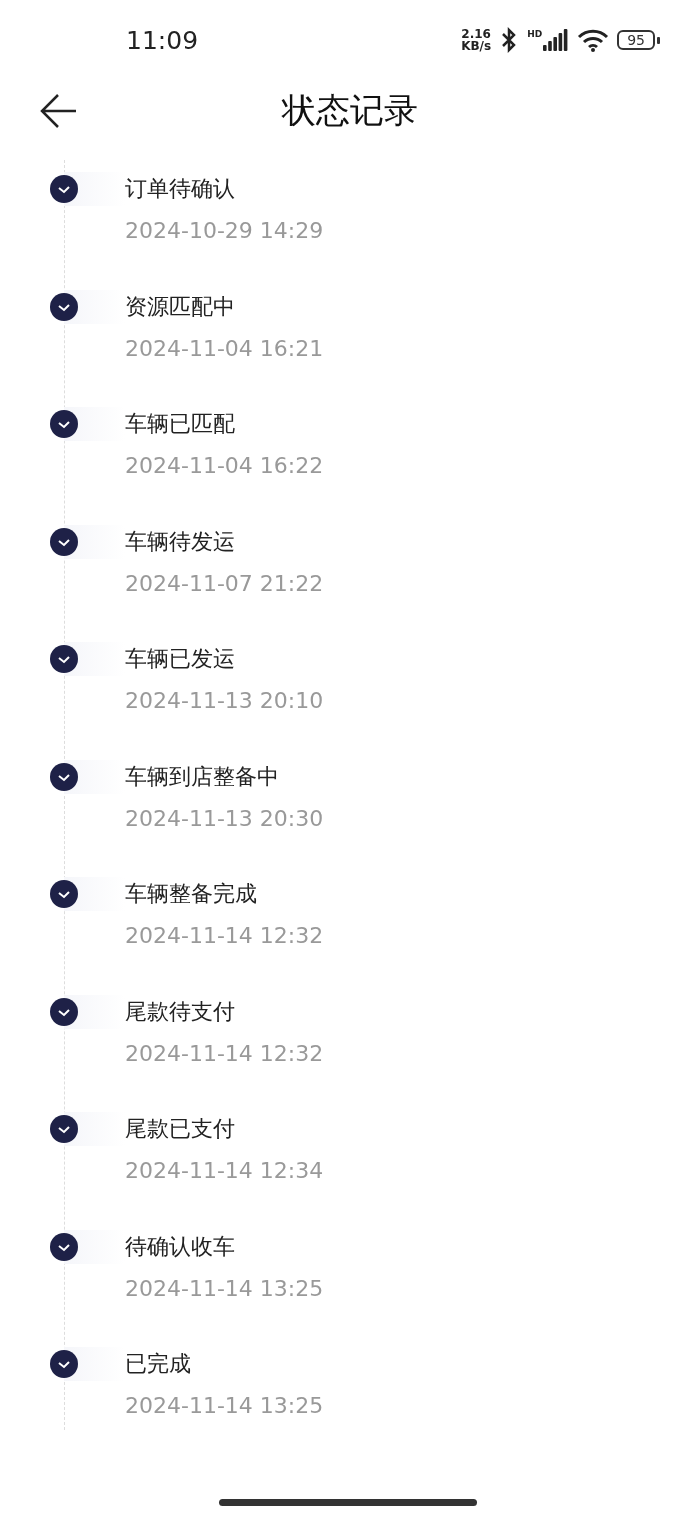 This screenshot has width=700, height=1516. Describe the element at coordinates (556, 40) in the screenshot. I see `signal-icon` at that location.